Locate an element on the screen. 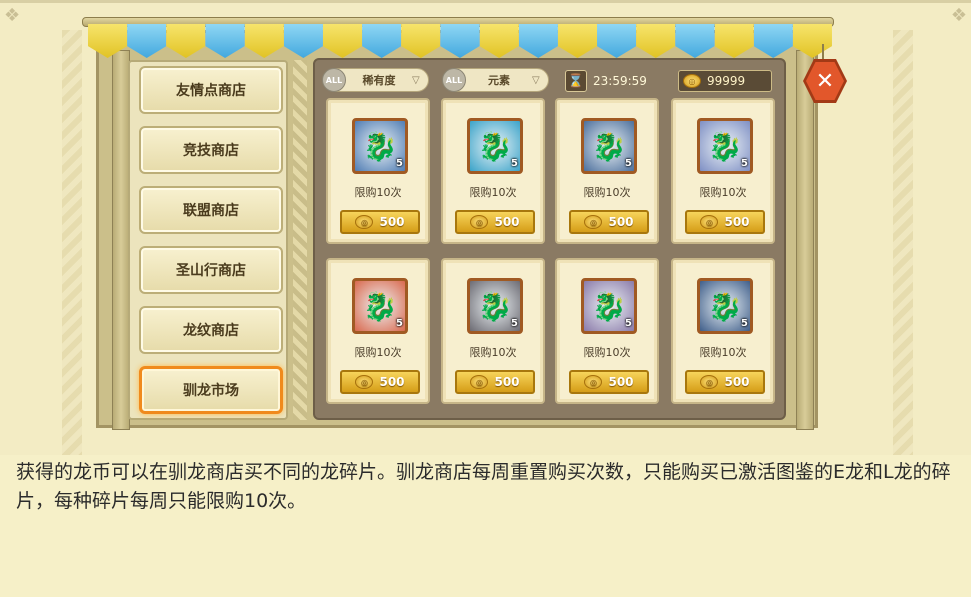 This screenshot has width=971, height=597. menu-item-alliance-shop: 联盟商店 is located at coordinates (211, 210).